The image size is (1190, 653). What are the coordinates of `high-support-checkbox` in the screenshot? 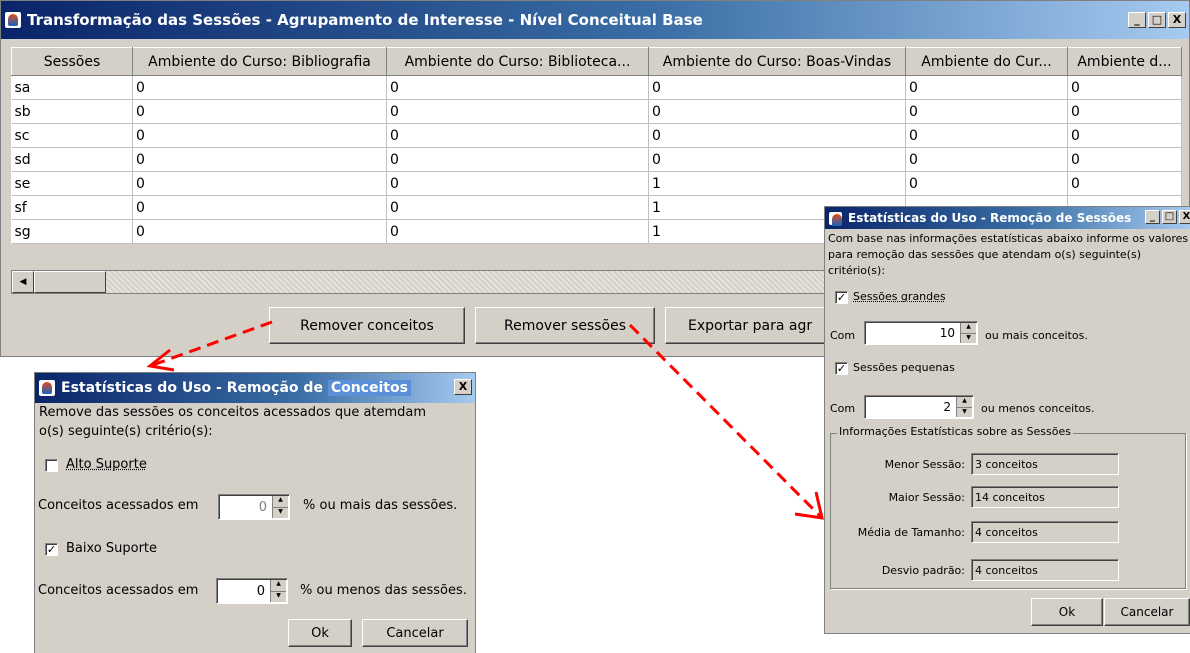 It's located at (51, 465).